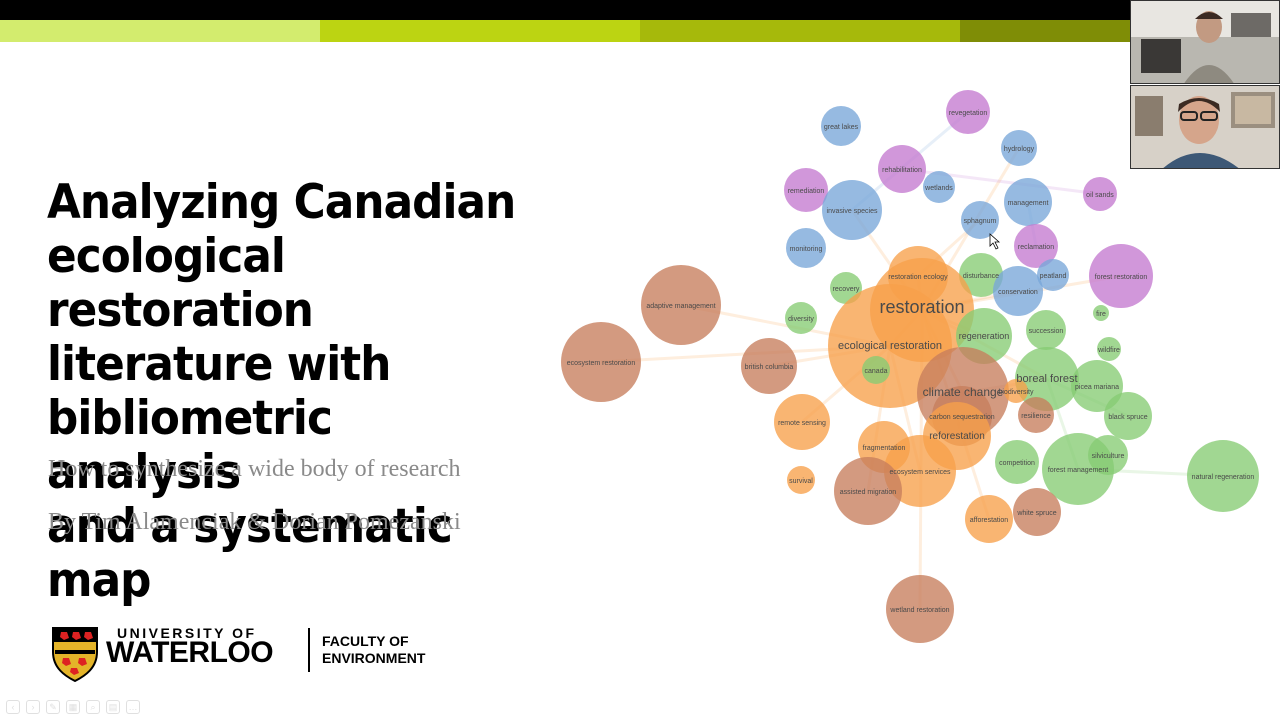 The width and height of the screenshot is (1280, 720). What do you see at coordinates (640, 10) in the screenshot?
I see `top-black-bar` at bounding box center [640, 10].